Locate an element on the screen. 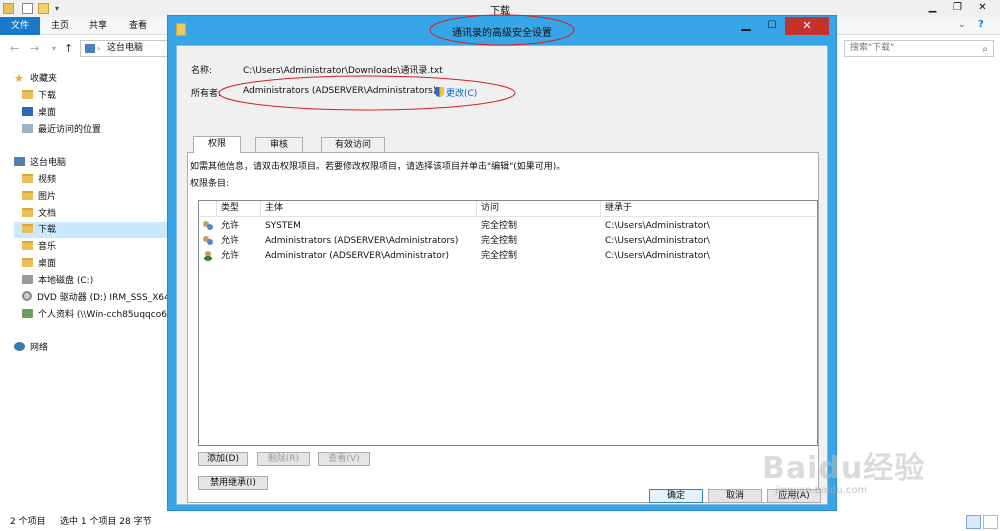 The width and height of the screenshot is (1000, 531). address-bar: › 这台电脑 is located at coordinates (125, 48).